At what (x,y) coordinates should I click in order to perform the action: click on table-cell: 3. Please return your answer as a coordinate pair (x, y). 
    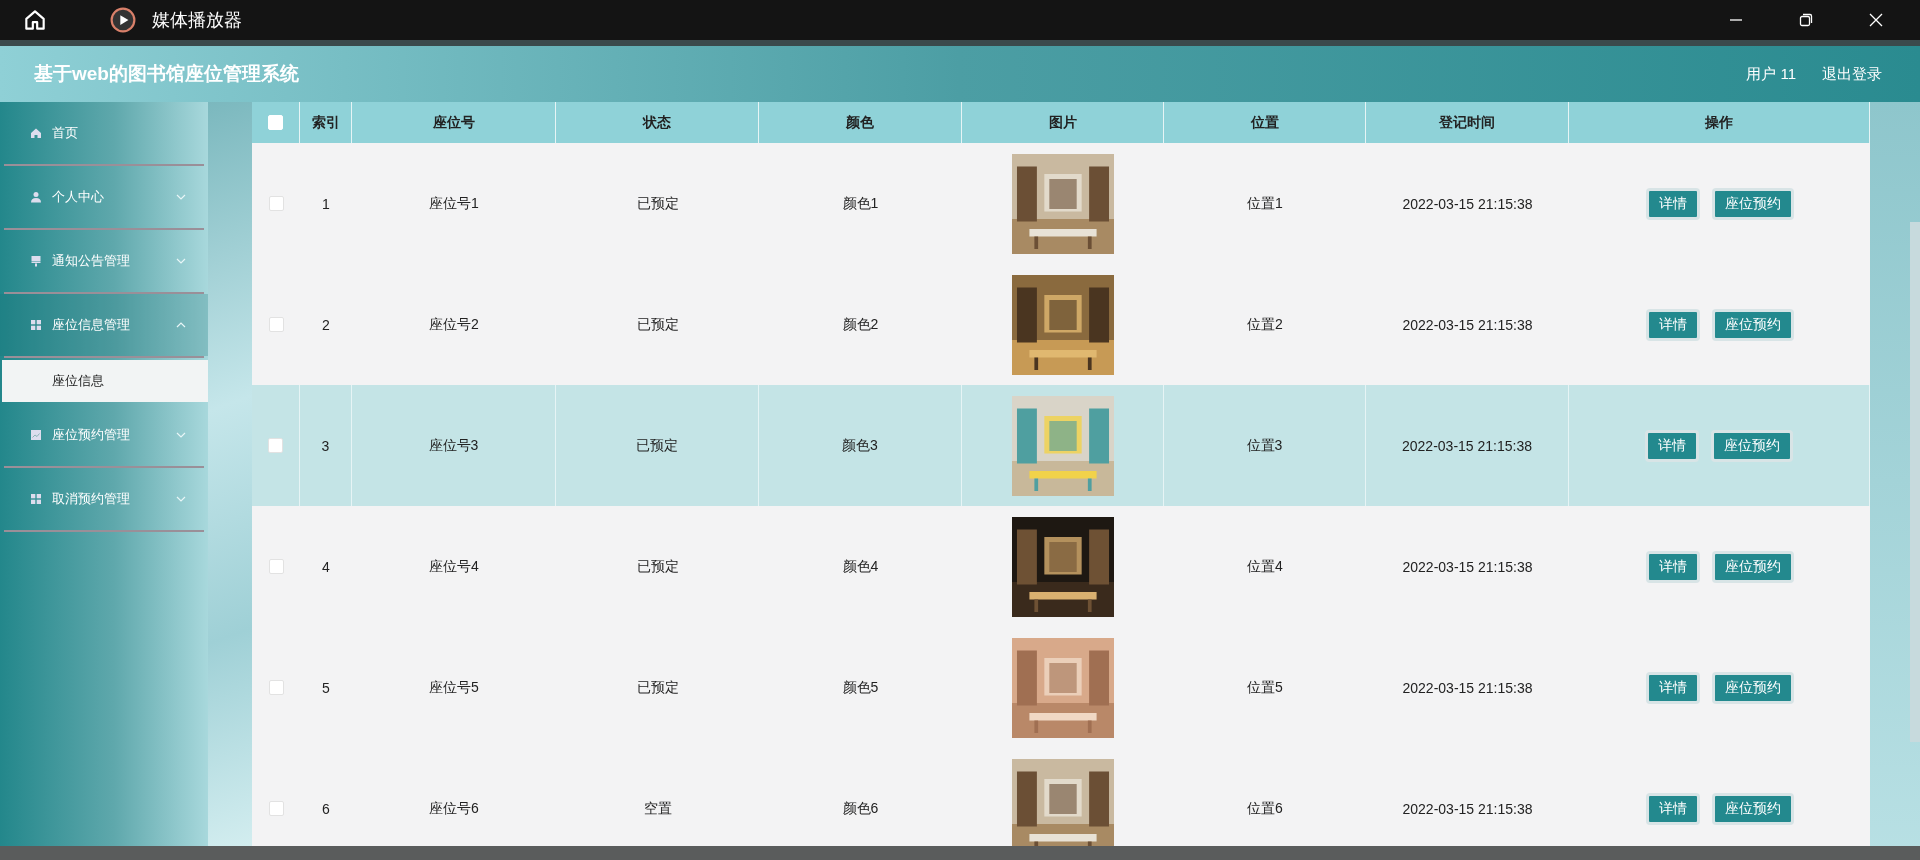
    Looking at the image, I should click on (325, 445).